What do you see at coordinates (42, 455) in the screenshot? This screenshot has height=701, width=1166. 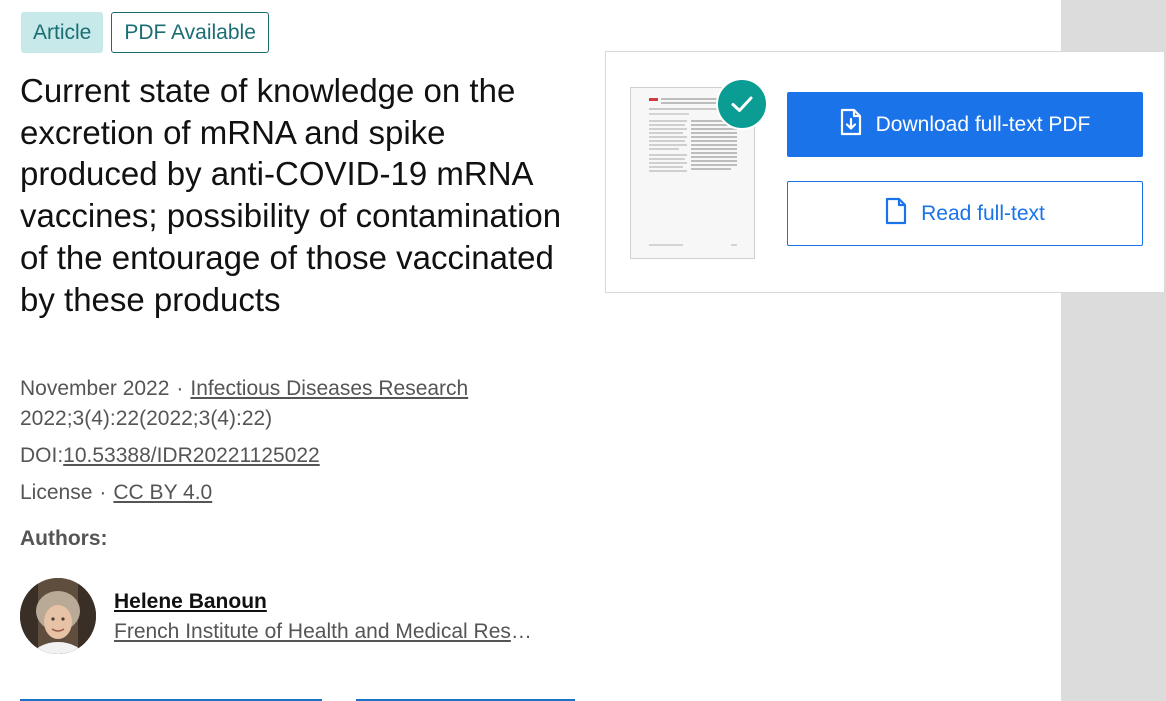 I see `doi-label: DOI:` at bounding box center [42, 455].